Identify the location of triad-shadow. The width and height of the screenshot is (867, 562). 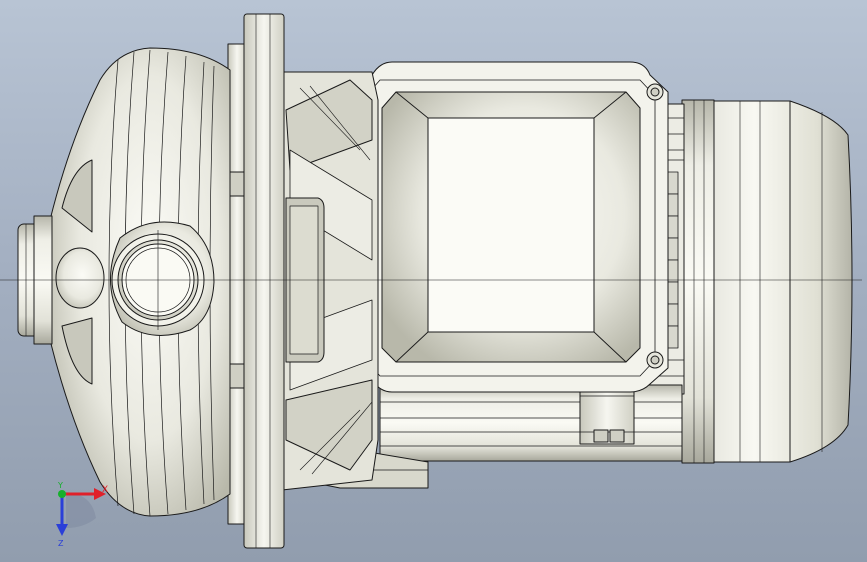
(81, 510).